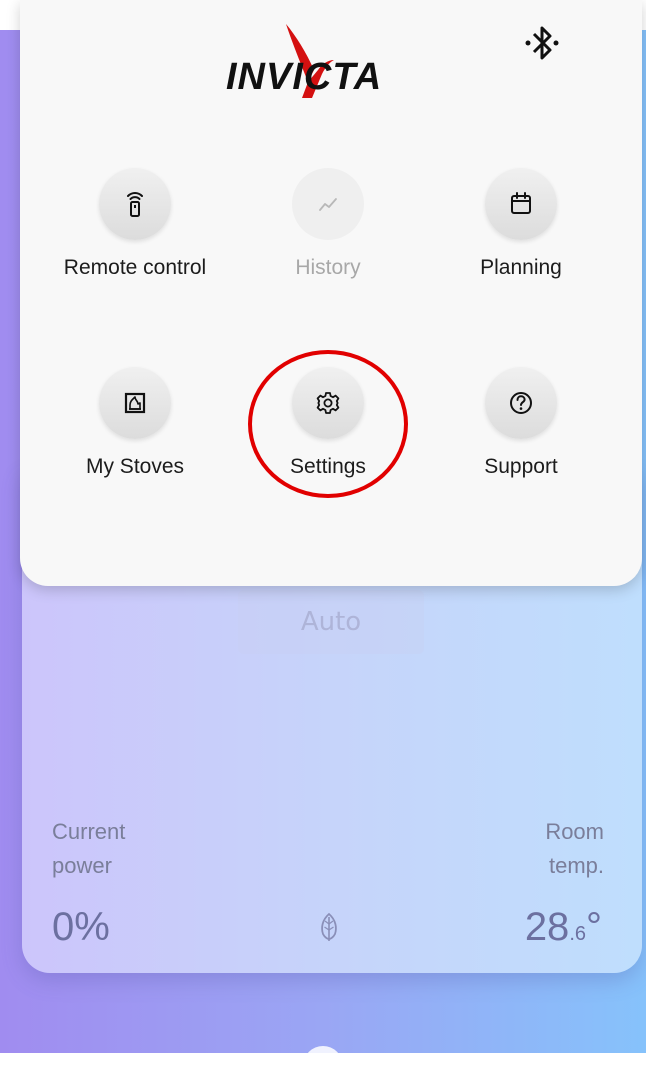  I want to click on help-icon, so click(521, 403).